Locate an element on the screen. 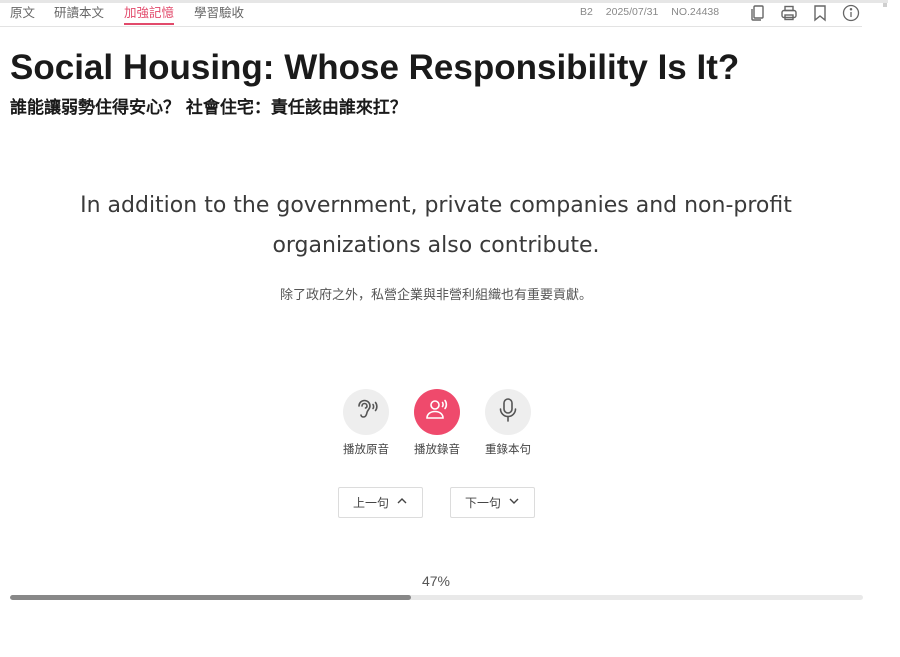  top-divider is located at coordinates (444, 1).